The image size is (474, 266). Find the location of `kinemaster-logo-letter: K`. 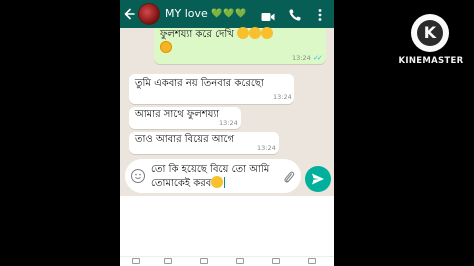

kinemaster-logo-letter: K is located at coordinates (430, 32).